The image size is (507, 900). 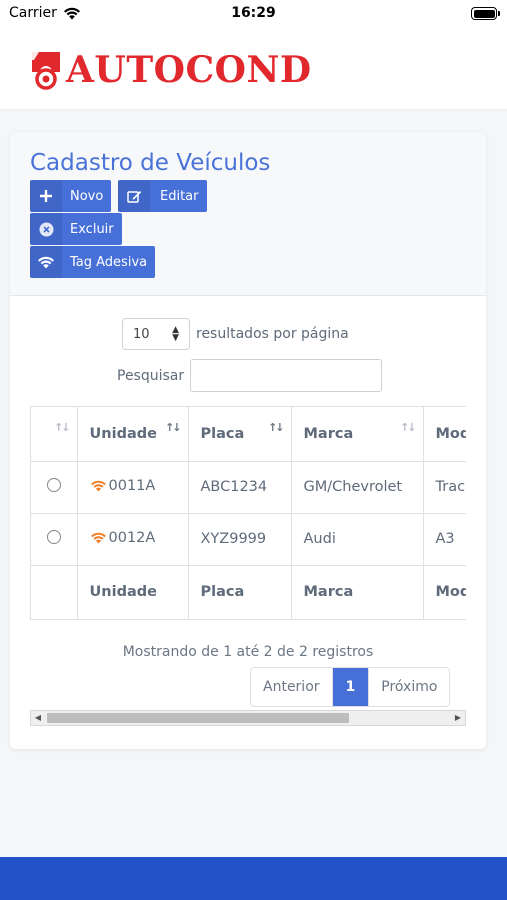 I want to click on brand-name: AUTOCOND, so click(x=189, y=70).